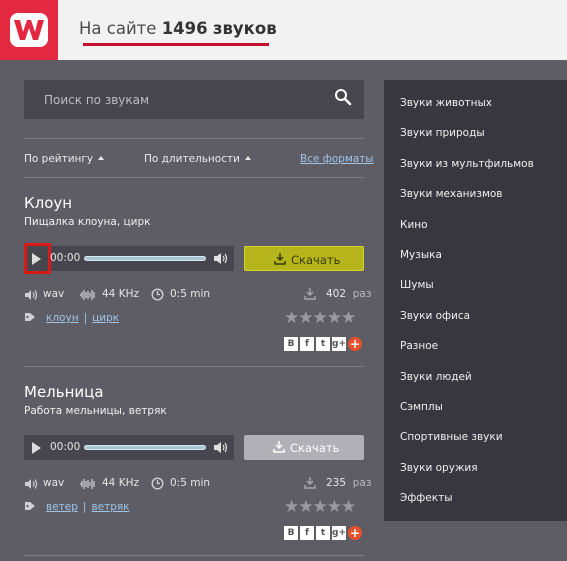 The height and width of the screenshot is (561, 567). What do you see at coordinates (87, 295) in the screenshot?
I see `waveform-icon` at bounding box center [87, 295].